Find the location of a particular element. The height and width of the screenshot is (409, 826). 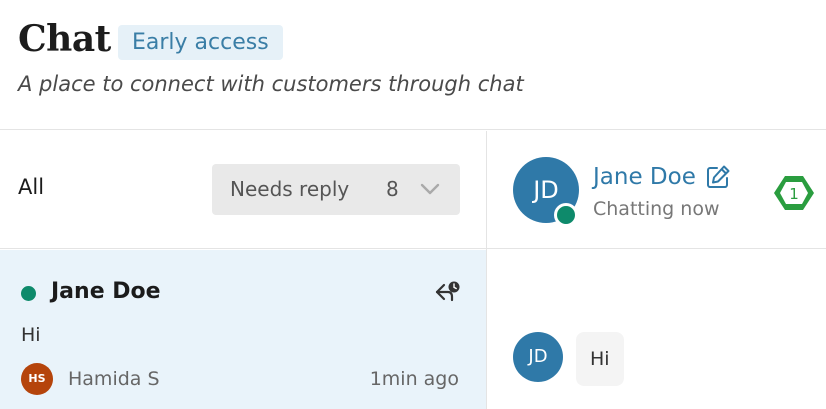

ticket-count-badge: 1 is located at coordinates (794, 193).